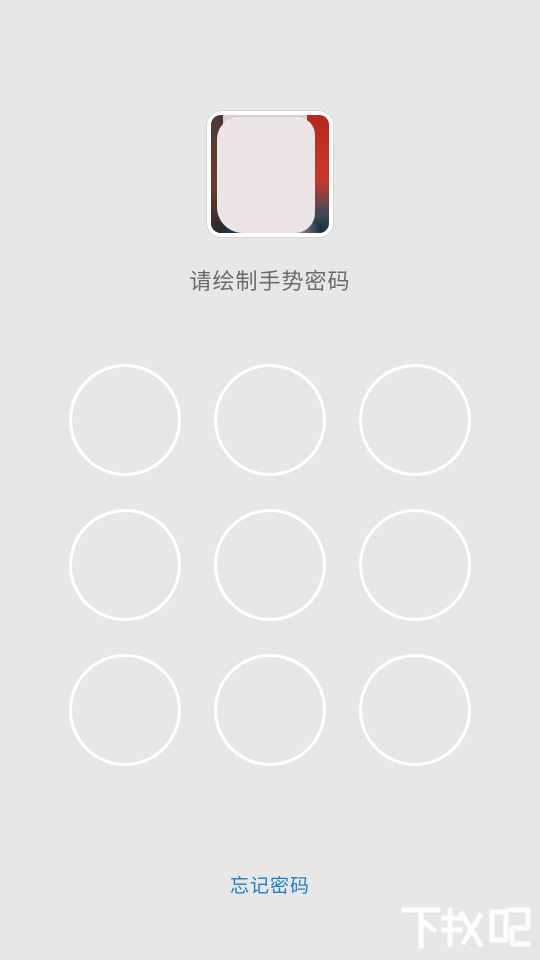 Image resolution: width=540 pixels, height=960 pixels. I want to click on xiazaiba-watermark-logo, so click(466, 928).